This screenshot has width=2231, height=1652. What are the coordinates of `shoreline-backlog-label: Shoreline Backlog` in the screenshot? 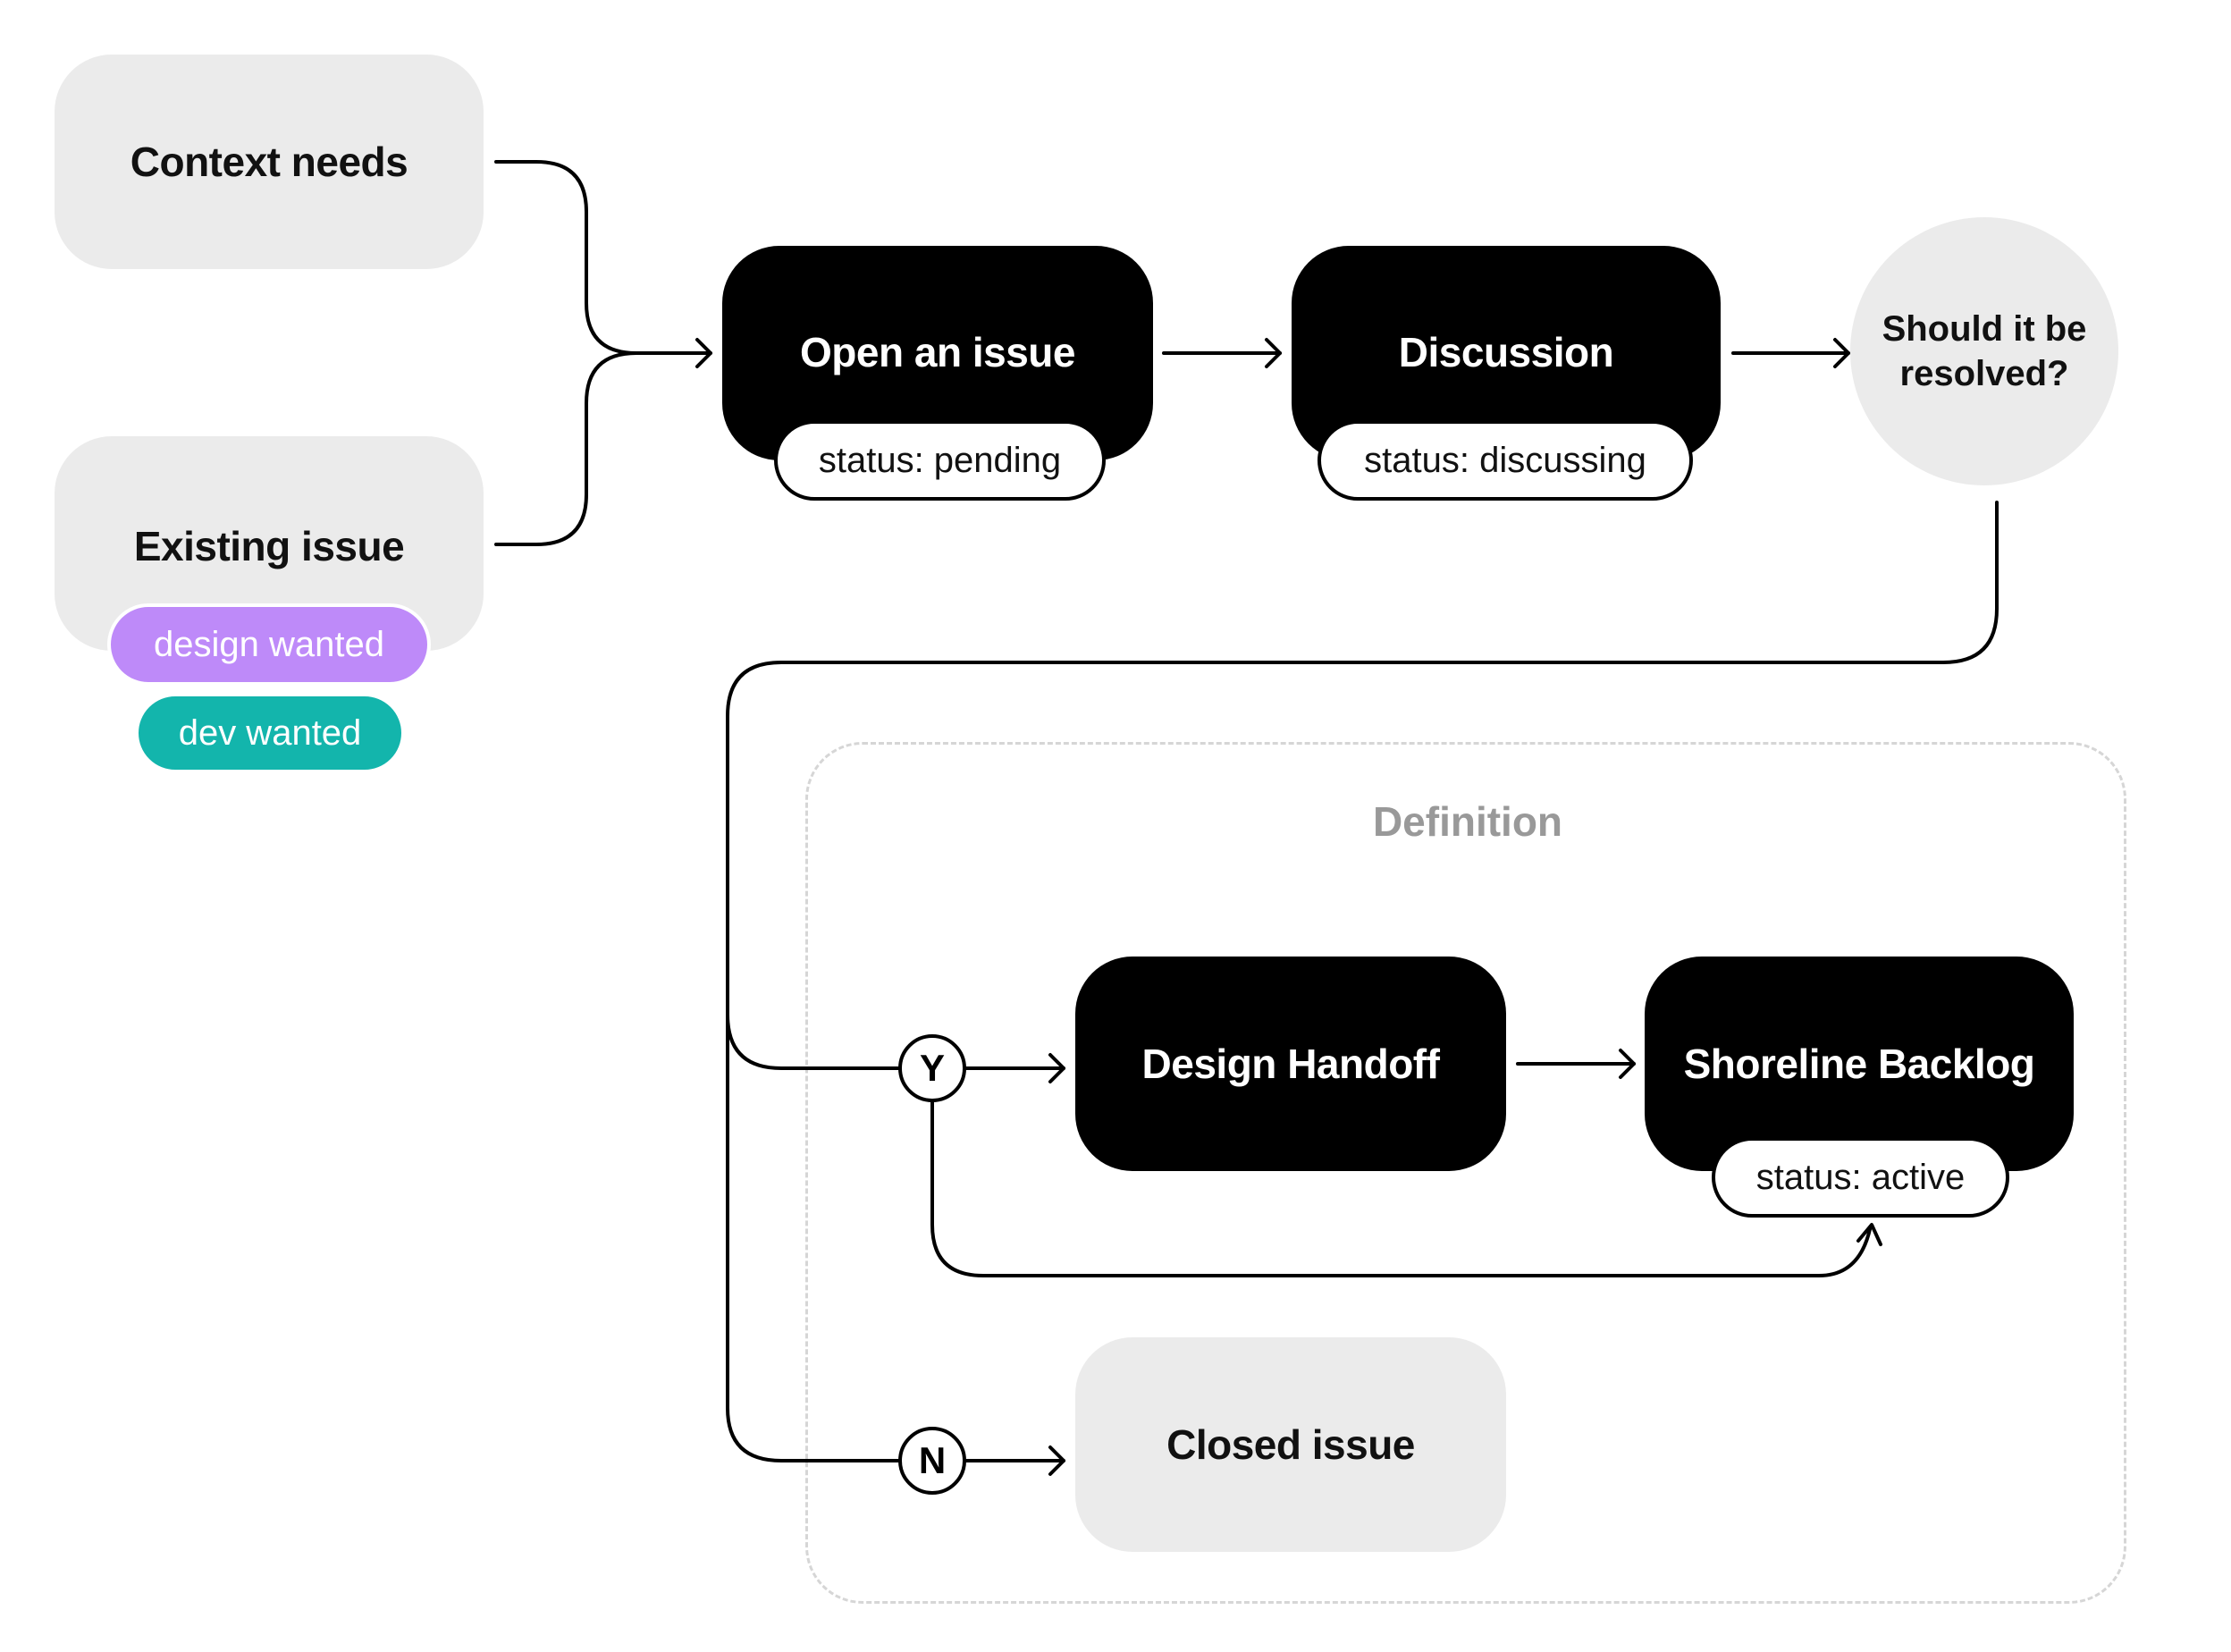 It's located at (1859, 1064).